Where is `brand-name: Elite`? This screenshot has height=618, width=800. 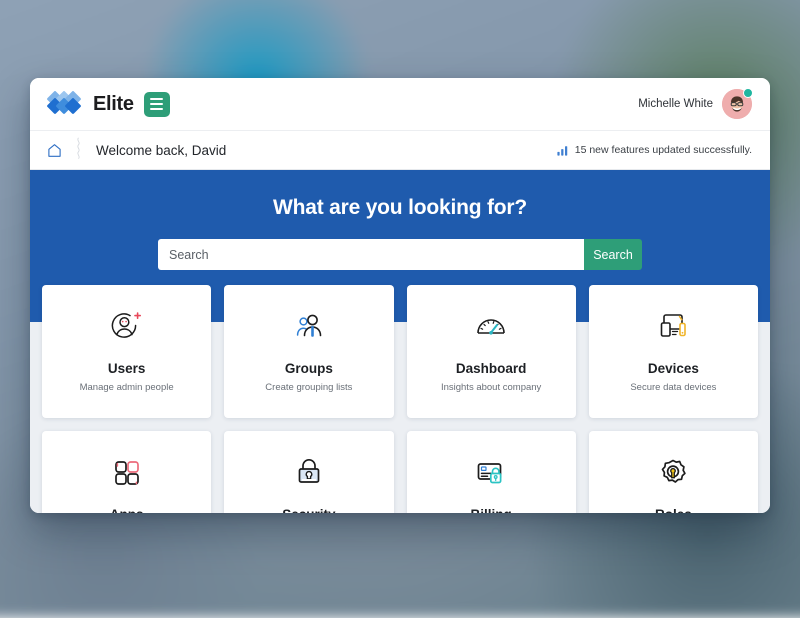 brand-name: Elite is located at coordinates (113, 103).